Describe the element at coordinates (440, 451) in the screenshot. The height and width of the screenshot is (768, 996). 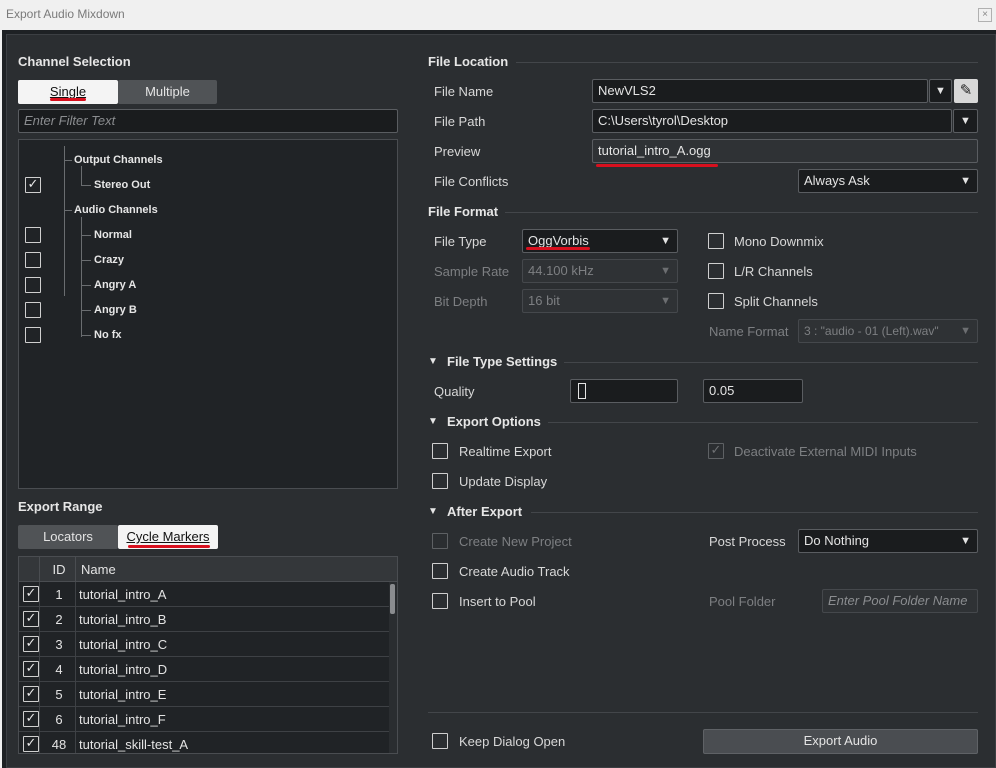
I see `realtime-export-checkbox` at that location.